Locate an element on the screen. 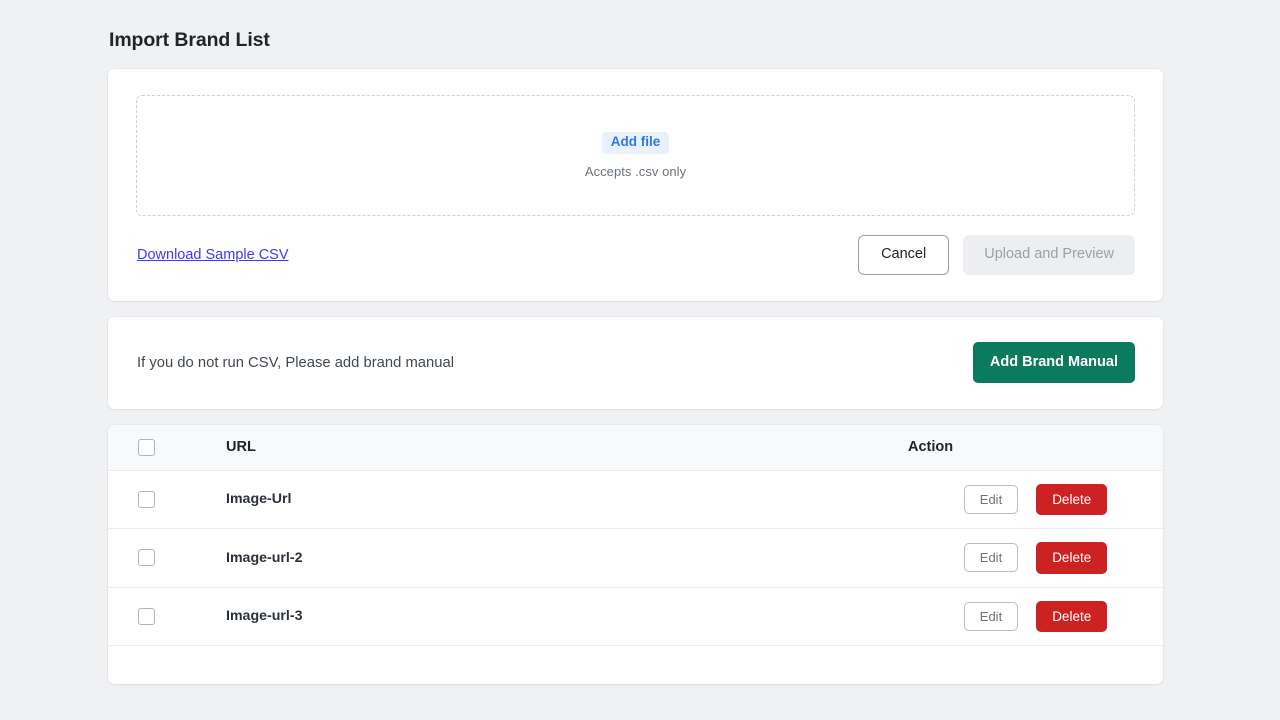  table-row: Image-url-3 Edit Delete is located at coordinates (635, 616).